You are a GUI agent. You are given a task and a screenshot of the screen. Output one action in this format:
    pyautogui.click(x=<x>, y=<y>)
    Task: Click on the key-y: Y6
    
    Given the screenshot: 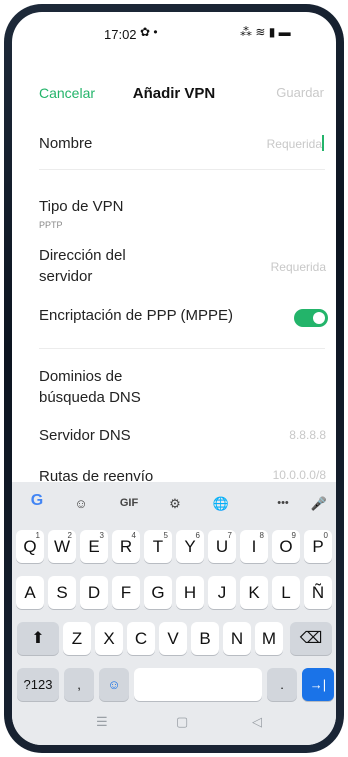 What is the action you would take?
    pyautogui.click(x=190, y=546)
    